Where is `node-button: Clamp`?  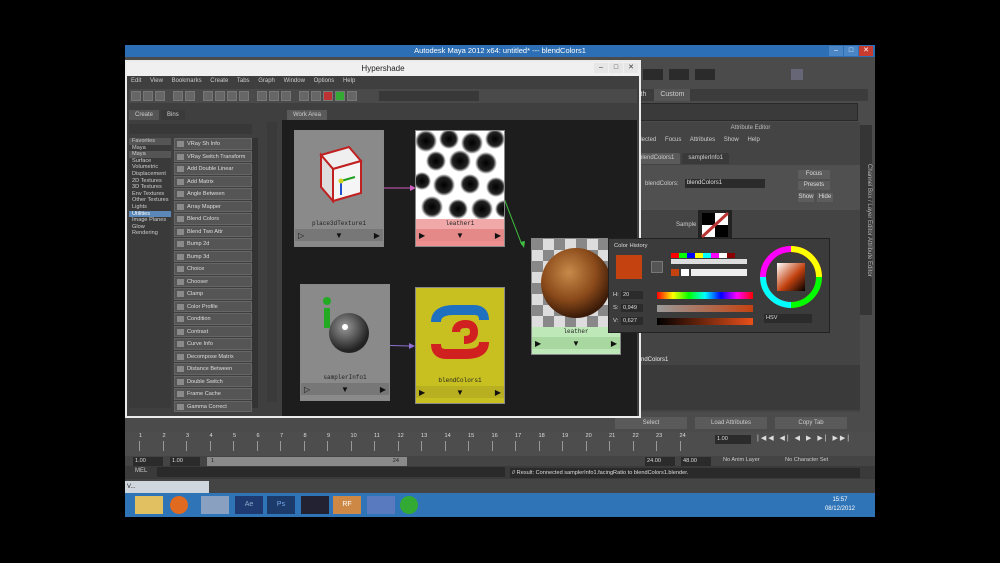
node-button: Clamp is located at coordinates (213, 294).